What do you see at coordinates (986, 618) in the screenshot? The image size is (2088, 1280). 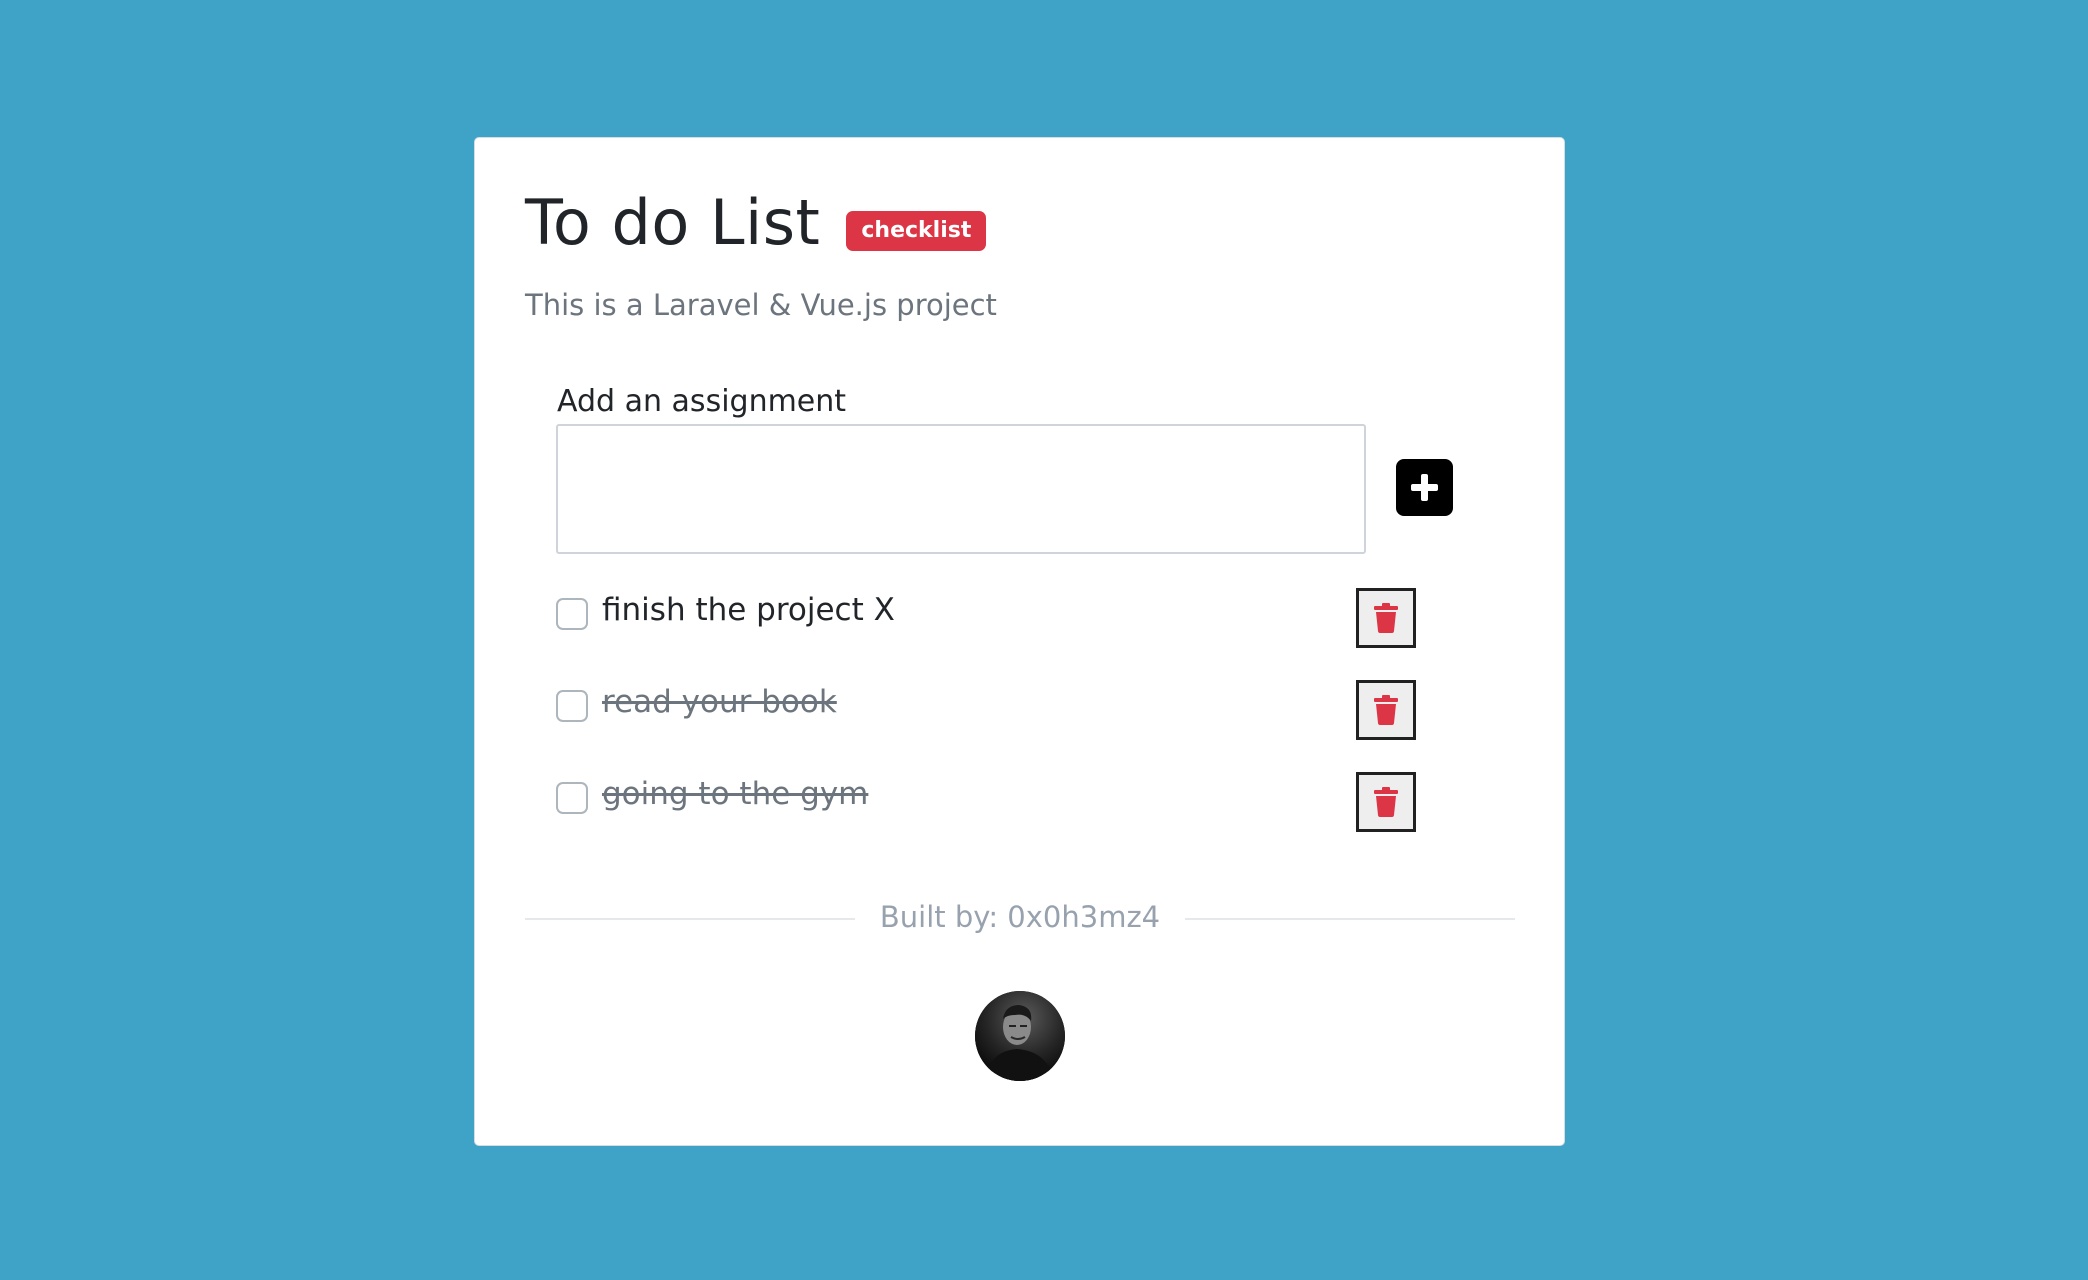 I see `task-item: finish the project X` at bounding box center [986, 618].